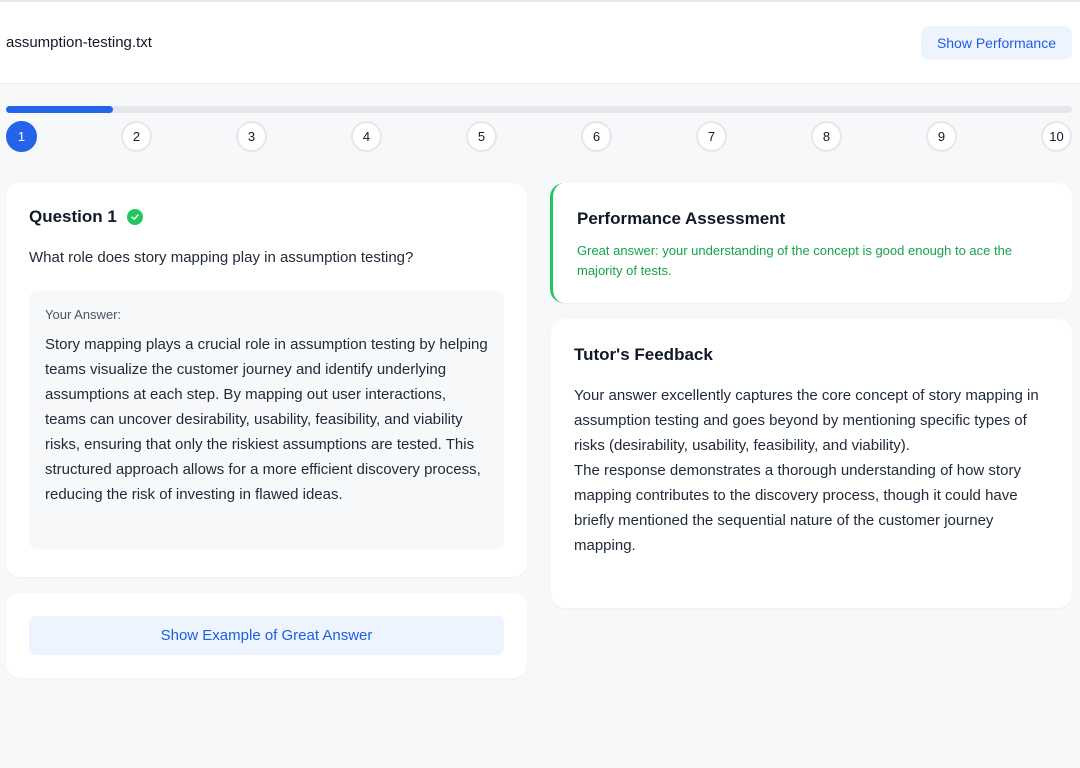  What do you see at coordinates (83, 314) in the screenshot?
I see `answer-label: Your Answer:` at bounding box center [83, 314].